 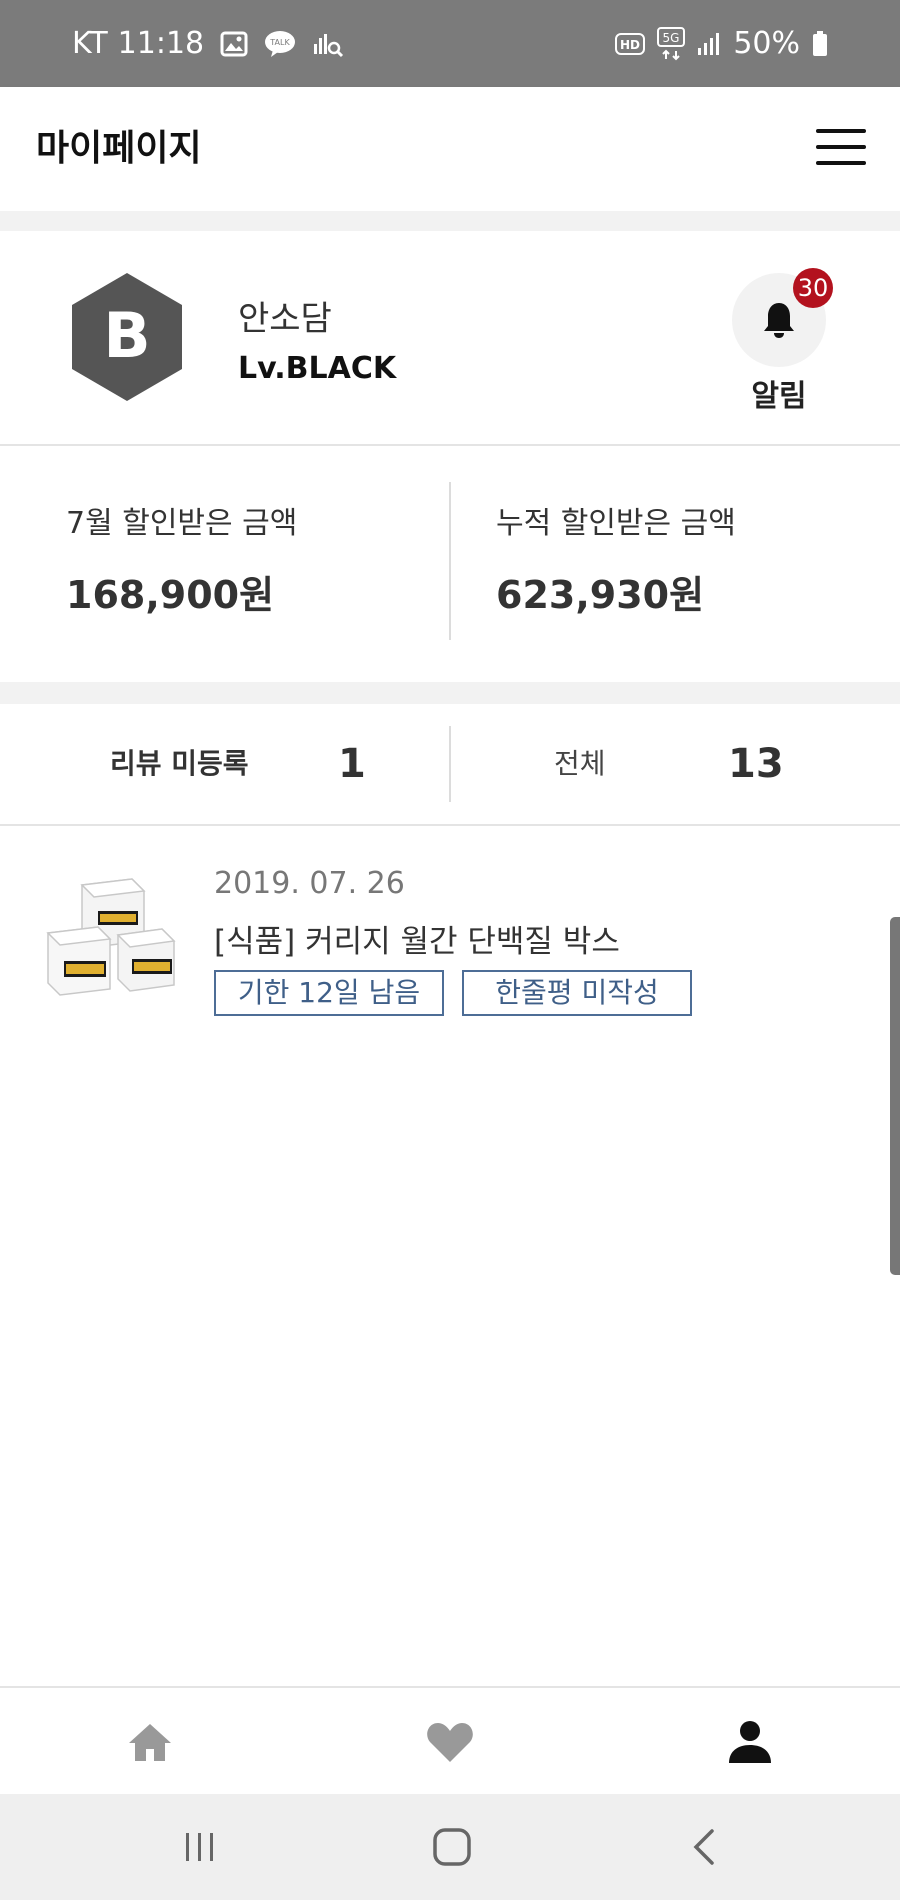 What do you see at coordinates (616, 523) in the screenshot?
I see `total-discount-label: 누적 할인받은 금액` at bounding box center [616, 523].